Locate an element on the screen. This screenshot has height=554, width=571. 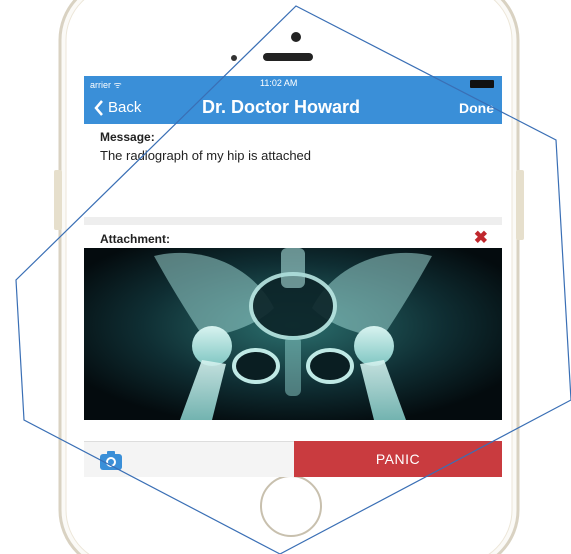
chevron-left-icon is located at coordinates (98, 107).